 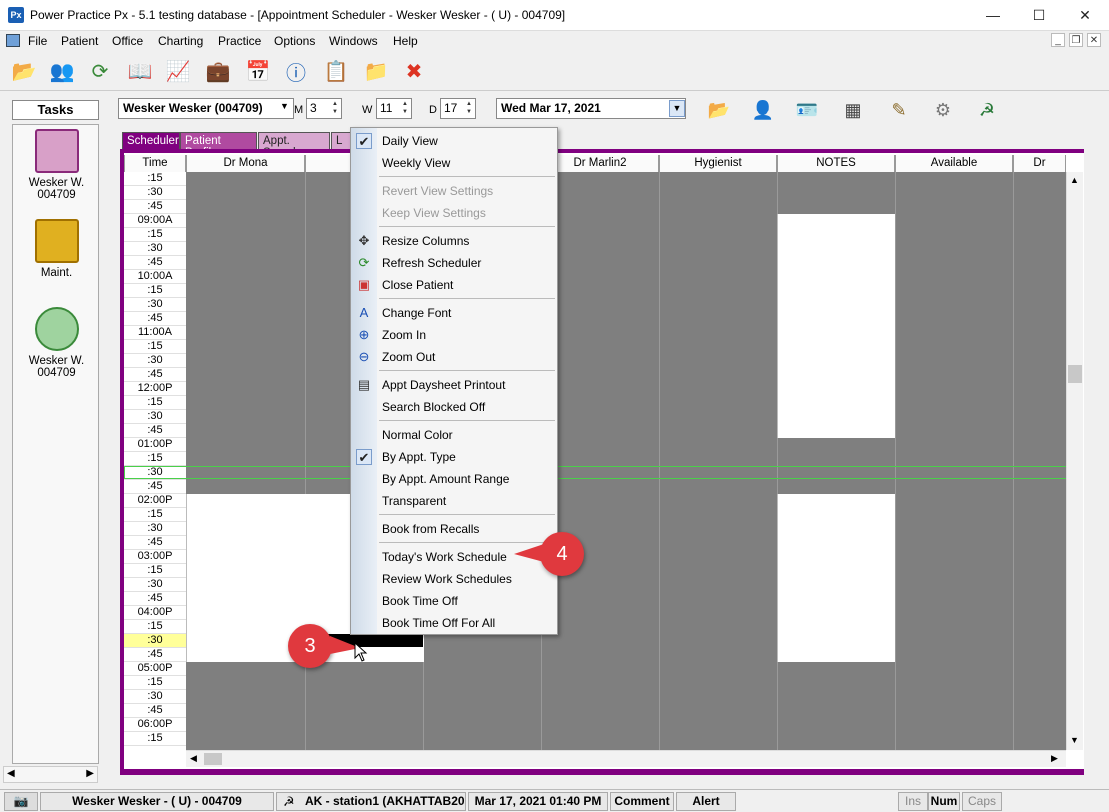 What do you see at coordinates (100, 71) in the screenshot?
I see `recycle-icon: ⟳` at bounding box center [100, 71].